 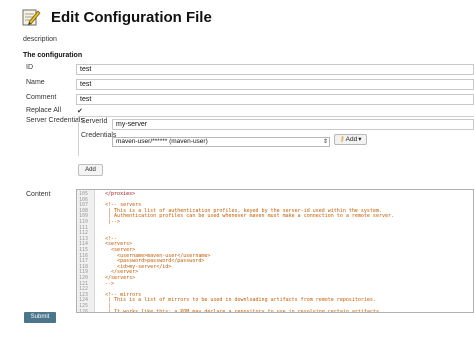 What do you see at coordinates (31, 17) in the screenshot?
I see `notepad-pencil-icon` at bounding box center [31, 17].